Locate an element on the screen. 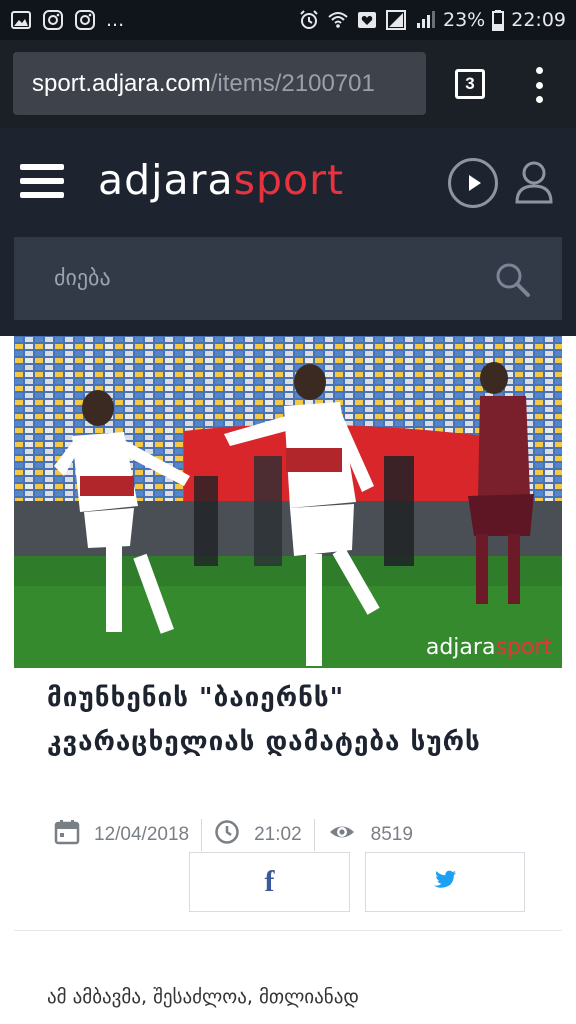  meta-views: 8519 is located at coordinates (376, 835).